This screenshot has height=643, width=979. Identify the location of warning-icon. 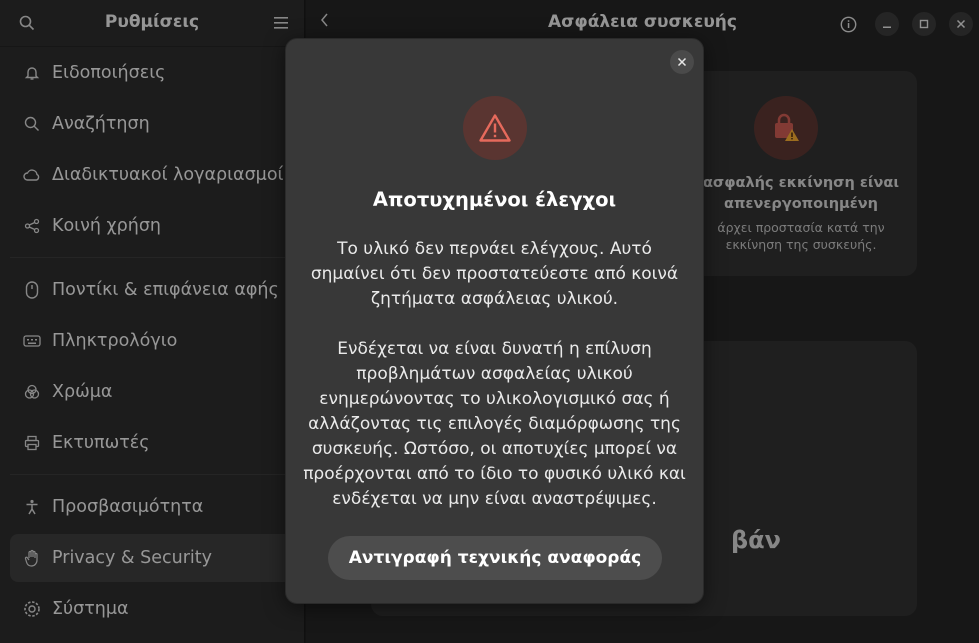
(495, 128).